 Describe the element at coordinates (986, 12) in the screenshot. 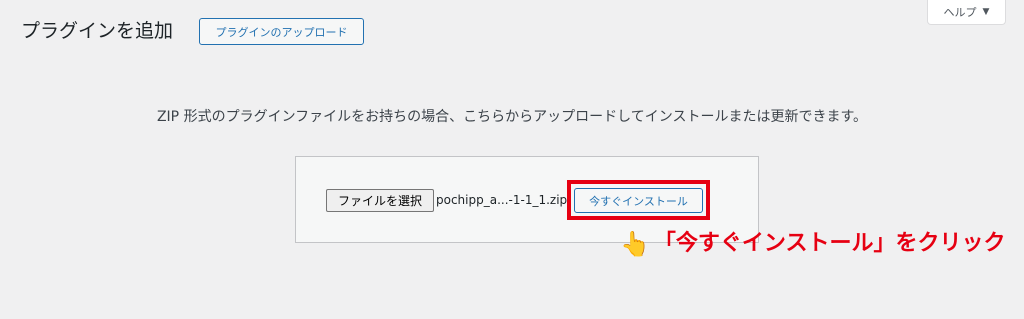

I see `caret-down-icon: ▼` at that location.